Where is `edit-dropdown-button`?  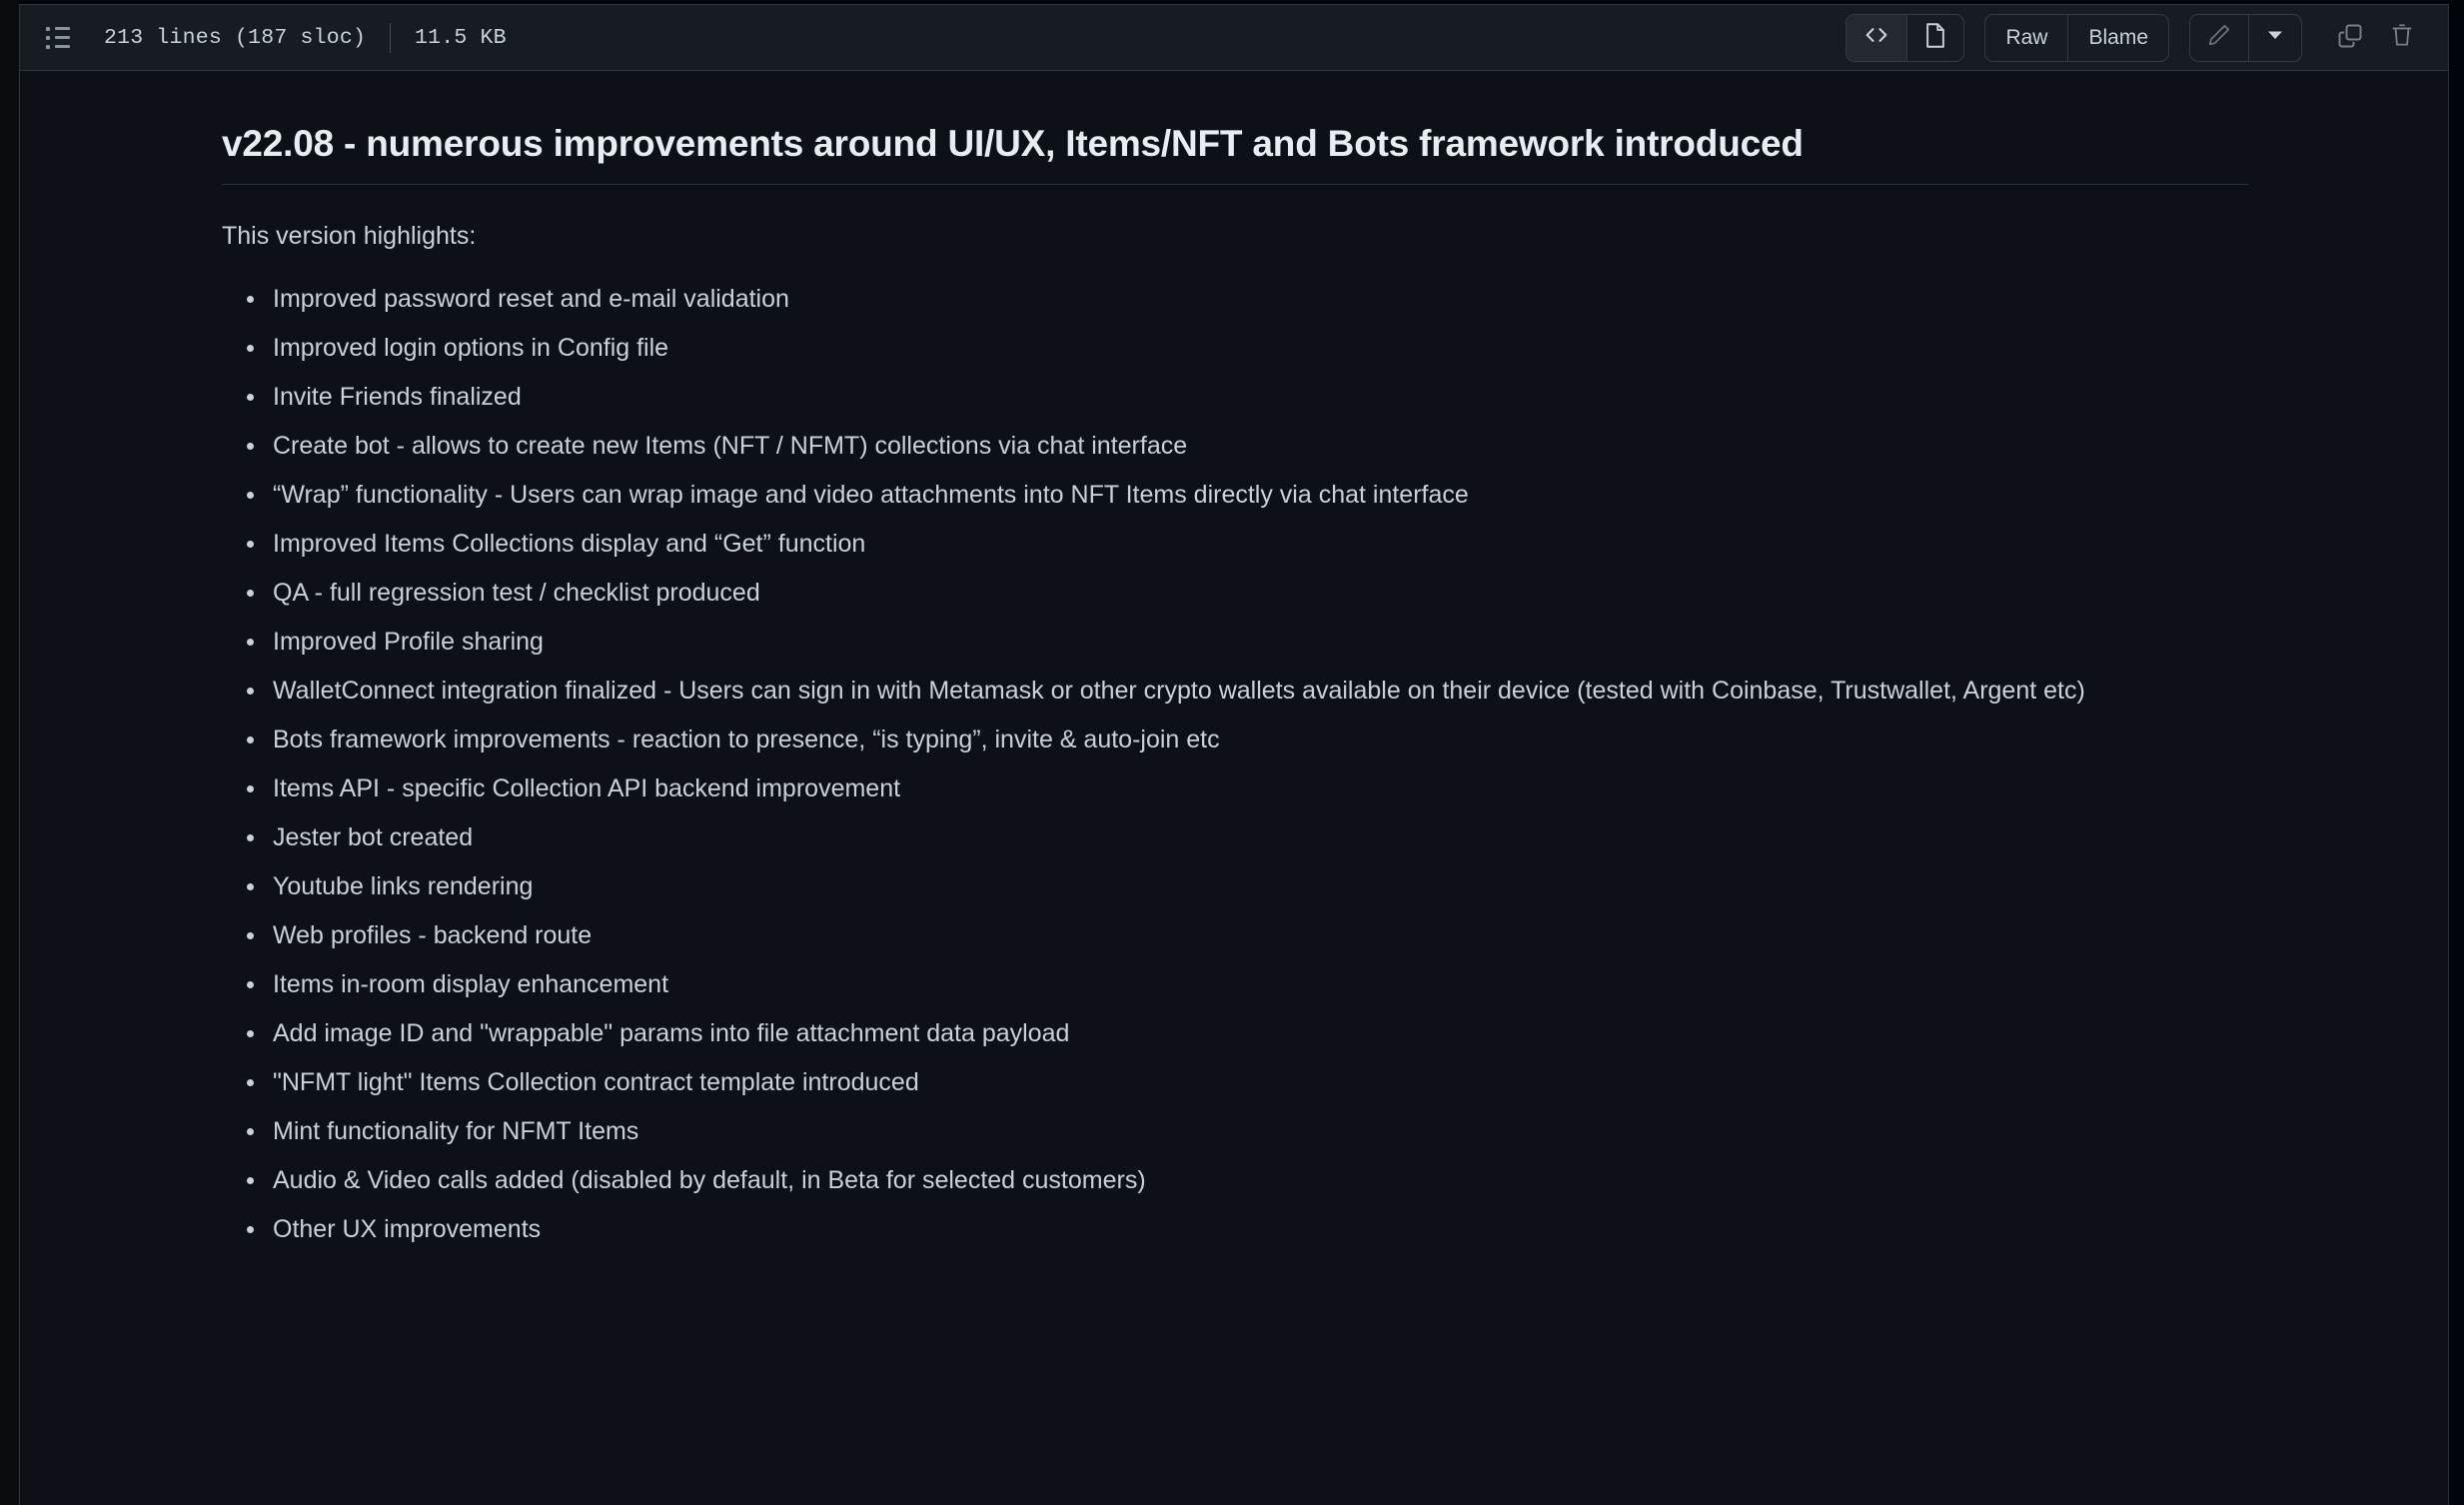 edit-dropdown-button is located at coordinates (2274, 38).